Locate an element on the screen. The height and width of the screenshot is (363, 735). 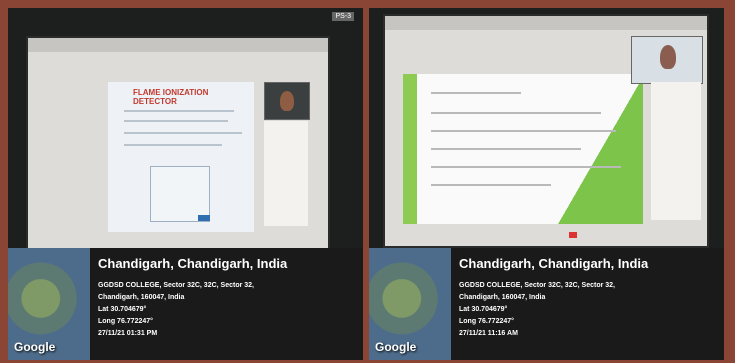
slide-button-shape is located at coordinates (204, 218).